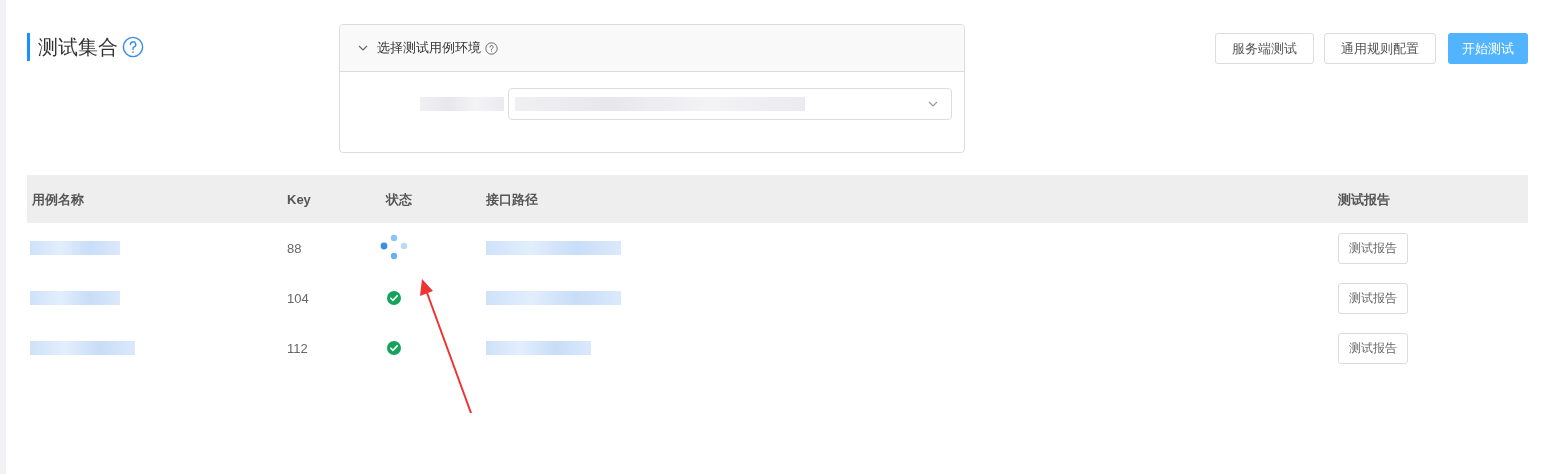  Describe the element at coordinates (294, 248) in the screenshot. I see `table-cell: 88` at that location.